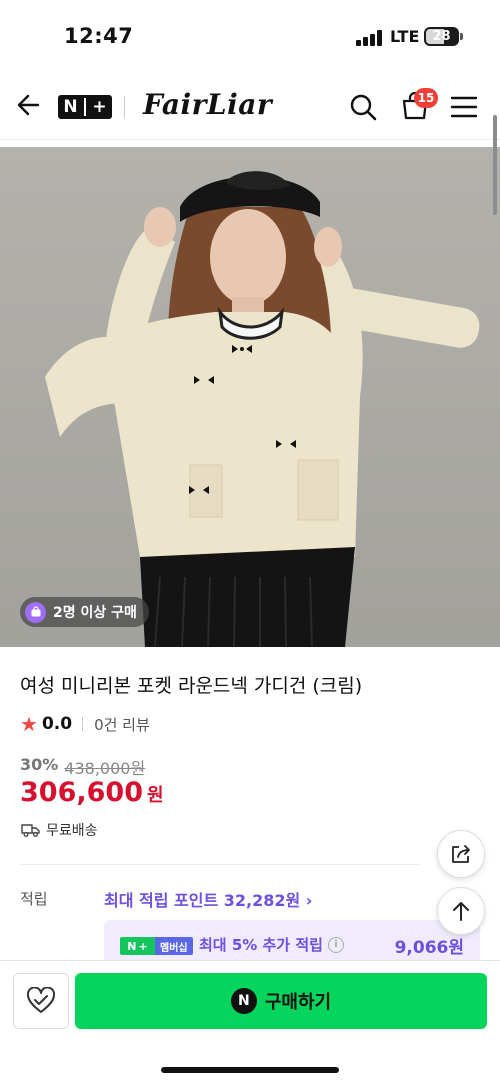  What do you see at coordinates (72, 831) in the screenshot?
I see `shipping-label: 무료배송` at bounding box center [72, 831].